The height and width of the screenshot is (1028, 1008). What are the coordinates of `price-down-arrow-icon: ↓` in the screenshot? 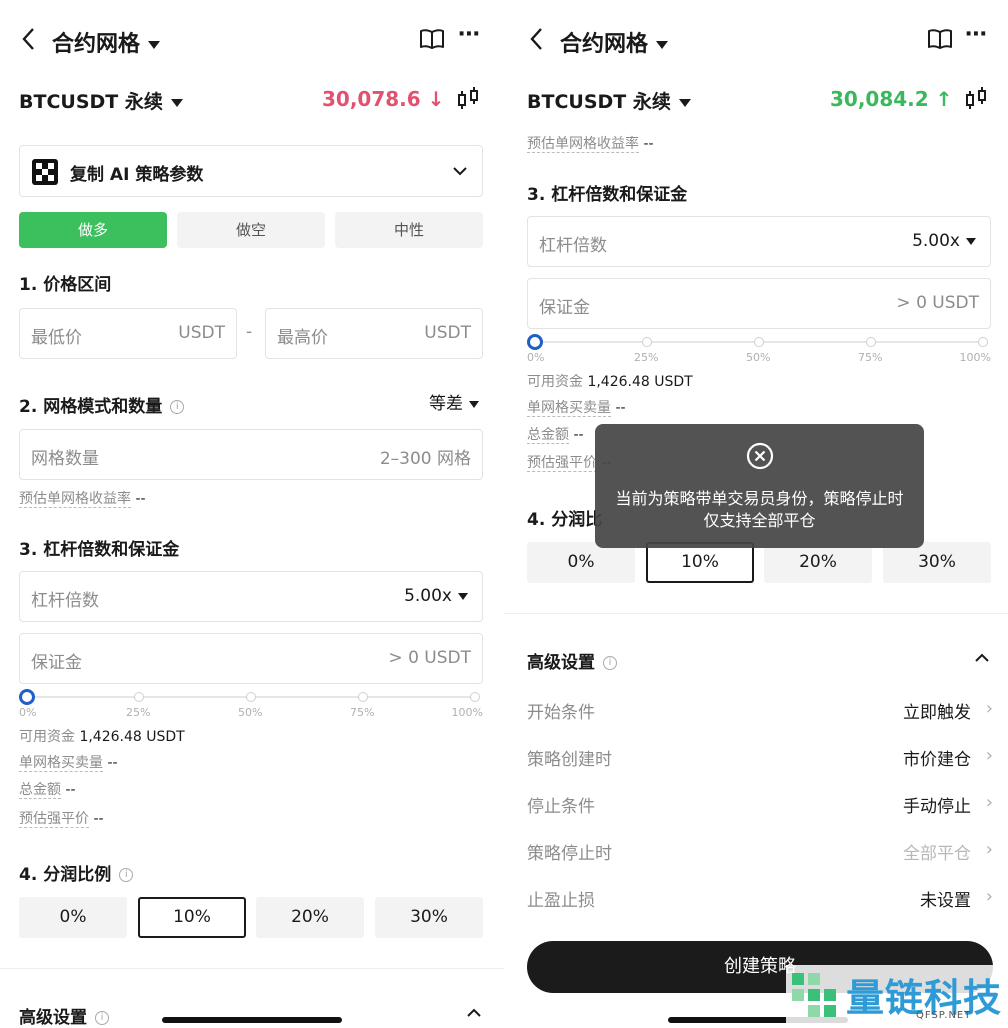 It's located at (436, 99).